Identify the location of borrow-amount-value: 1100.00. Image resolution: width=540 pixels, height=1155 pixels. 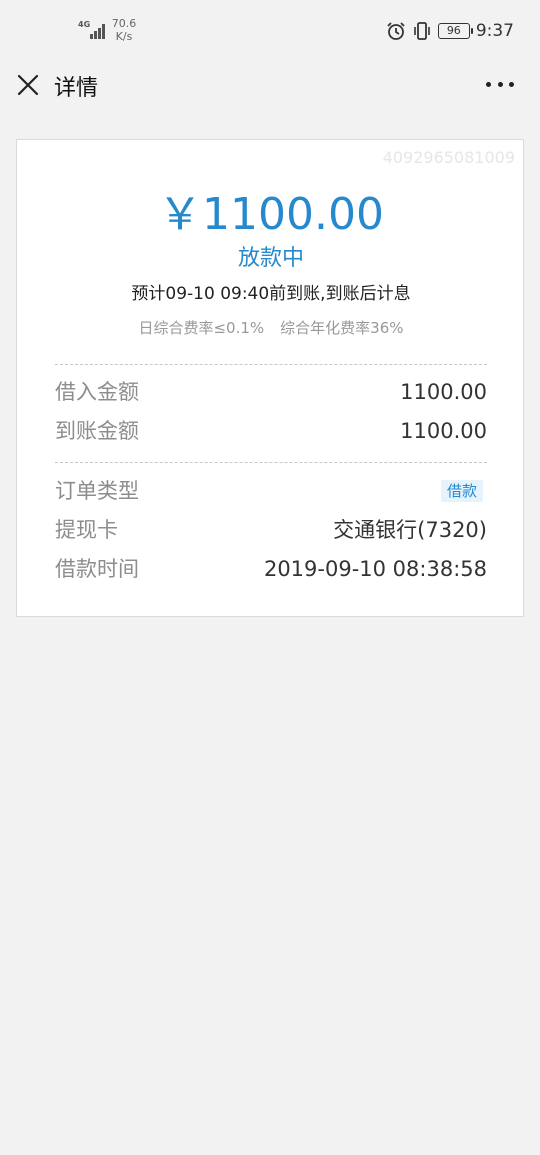
(443, 392).